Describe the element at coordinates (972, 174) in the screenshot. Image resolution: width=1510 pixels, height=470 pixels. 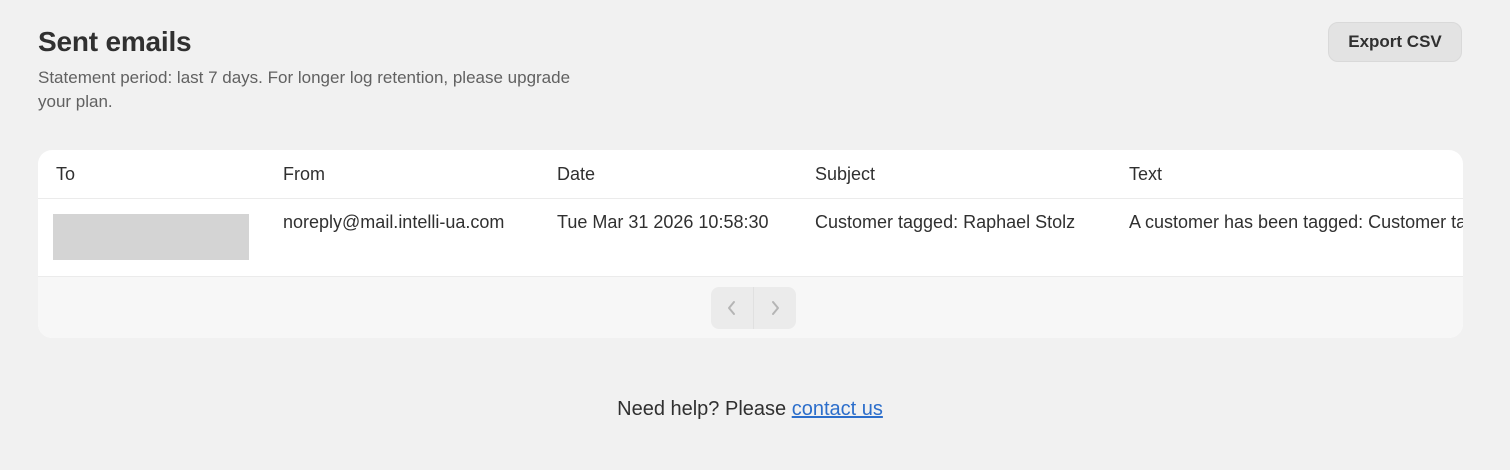
I see `column-header-subject: Subject` at that location.